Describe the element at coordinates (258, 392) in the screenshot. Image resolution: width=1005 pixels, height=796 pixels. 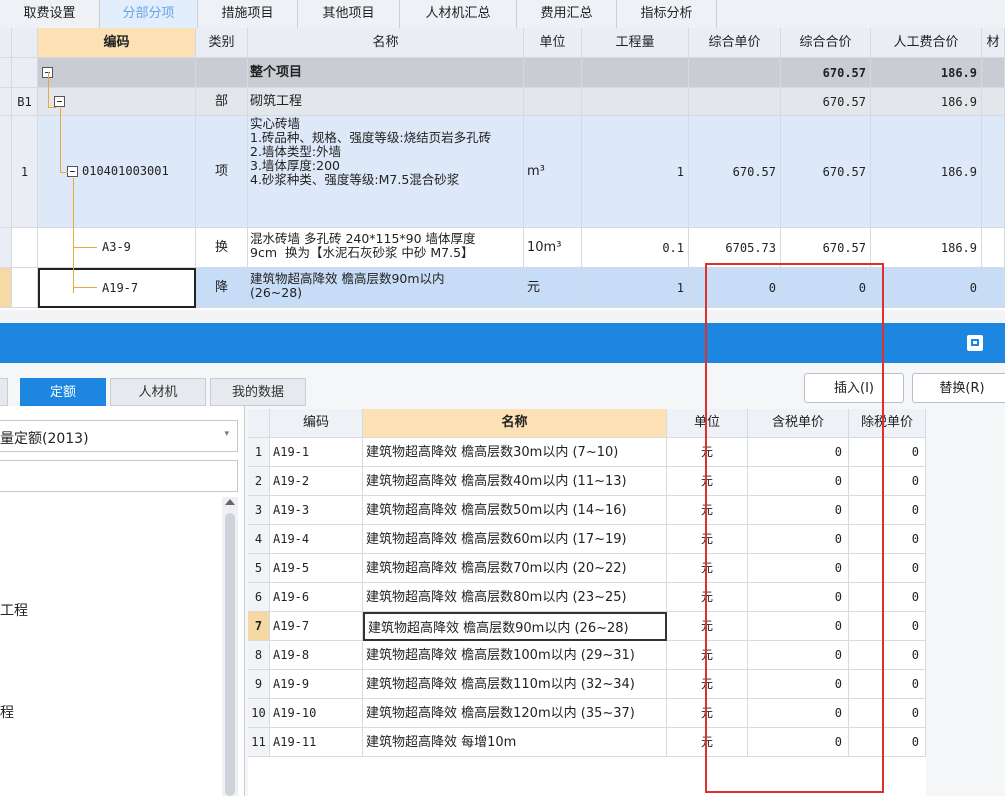
I see `tab-my-data: 我的数据` at that location.